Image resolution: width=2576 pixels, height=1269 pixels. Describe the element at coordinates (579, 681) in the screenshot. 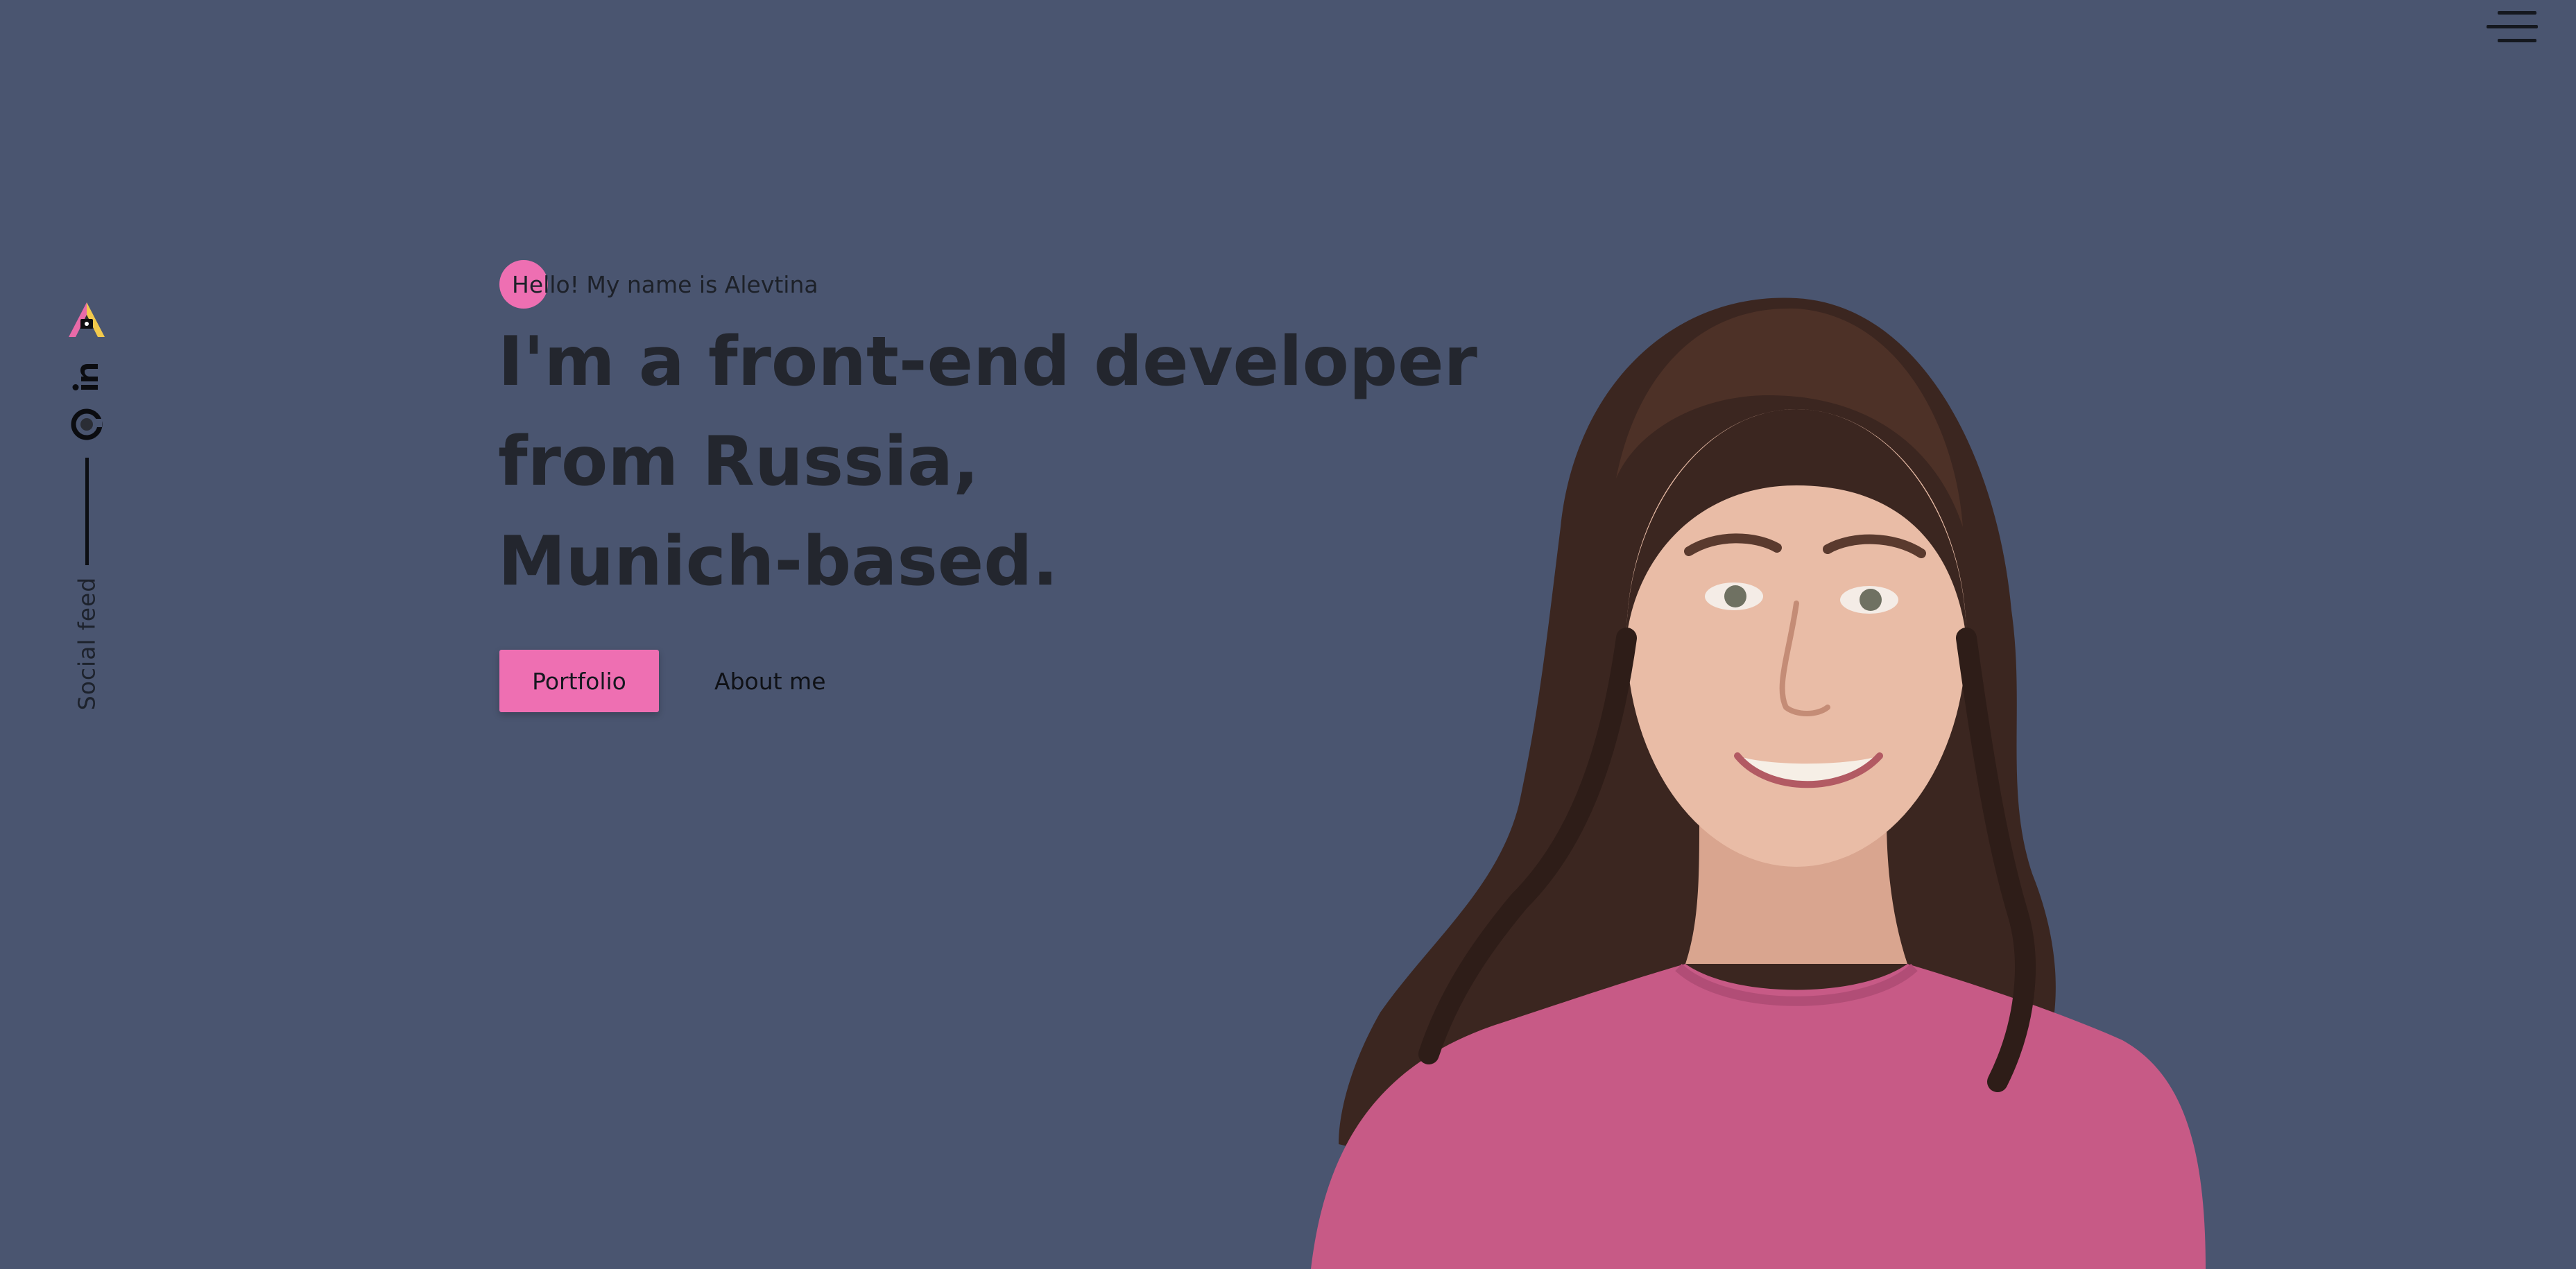

I see `portfolio-button: Portfolio` at that location.